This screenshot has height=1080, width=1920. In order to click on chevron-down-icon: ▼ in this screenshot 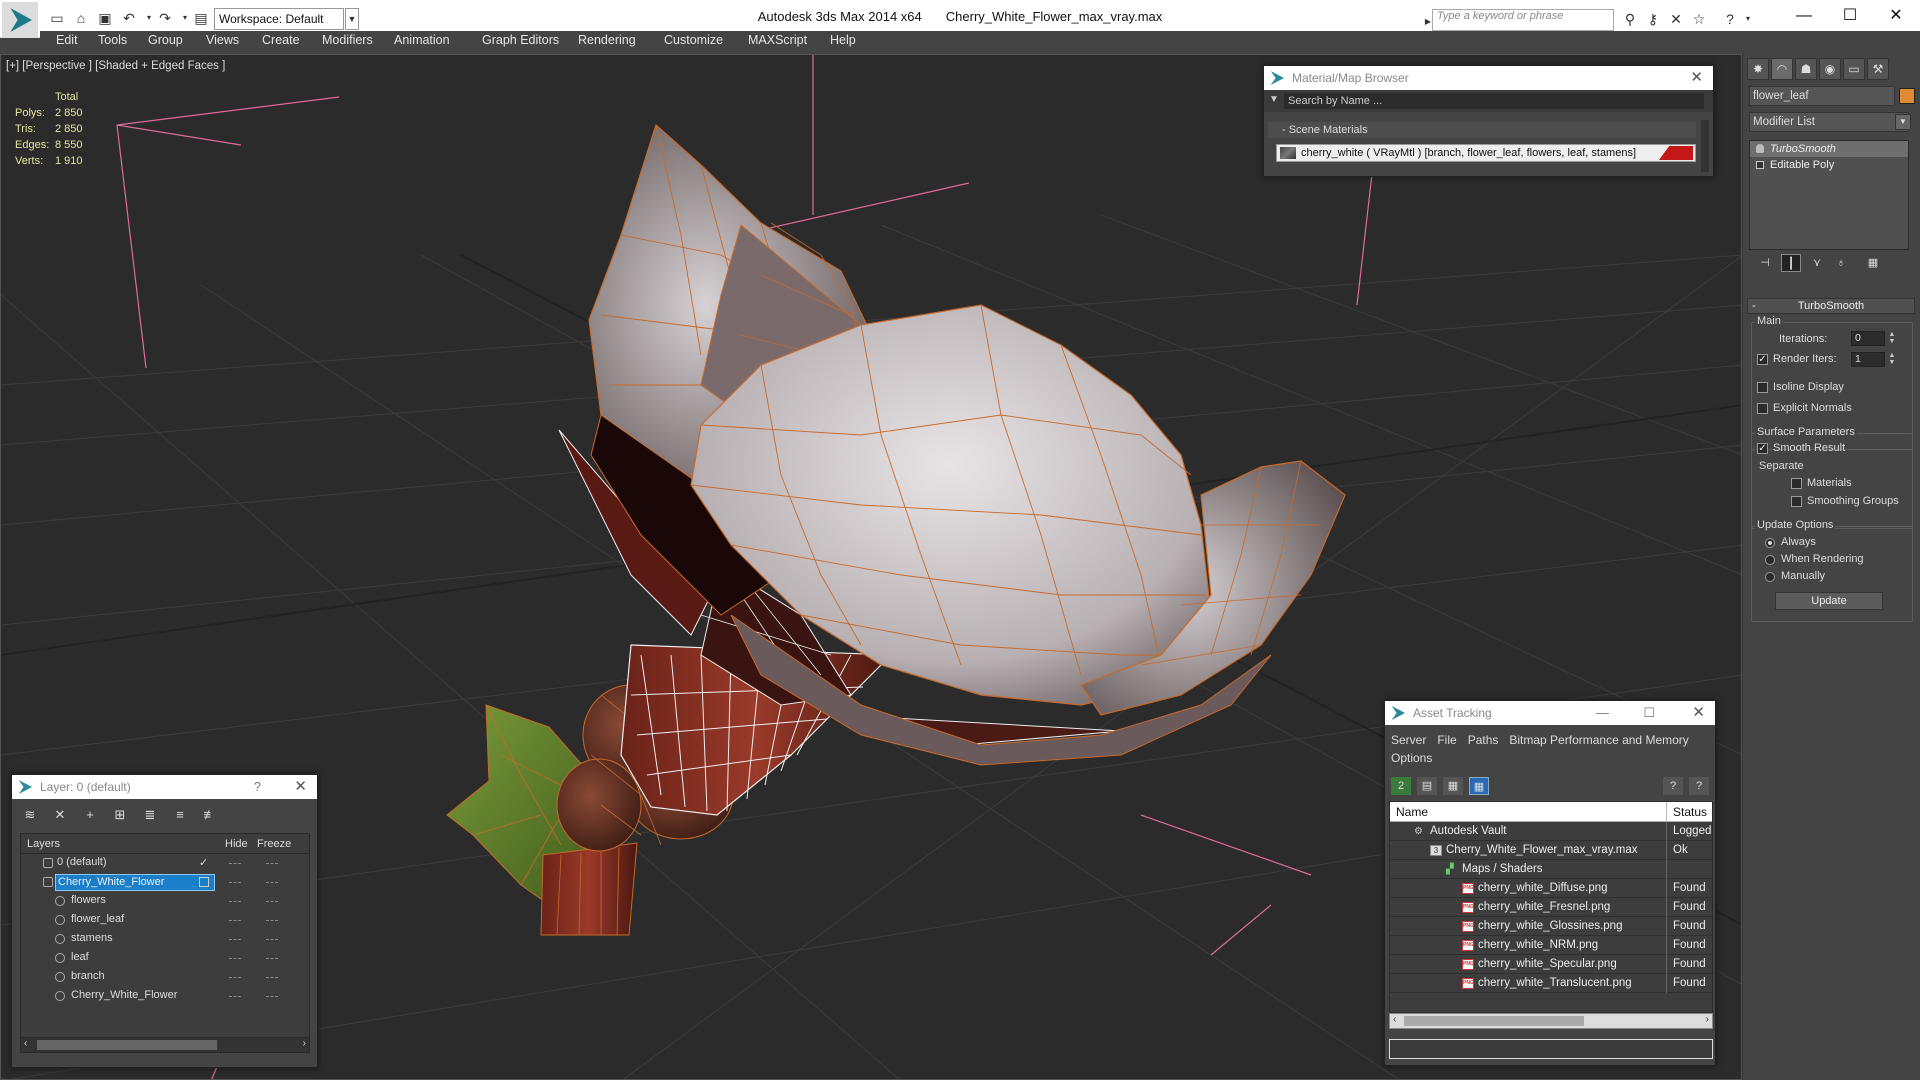, I will do `click(1903, 122)`.